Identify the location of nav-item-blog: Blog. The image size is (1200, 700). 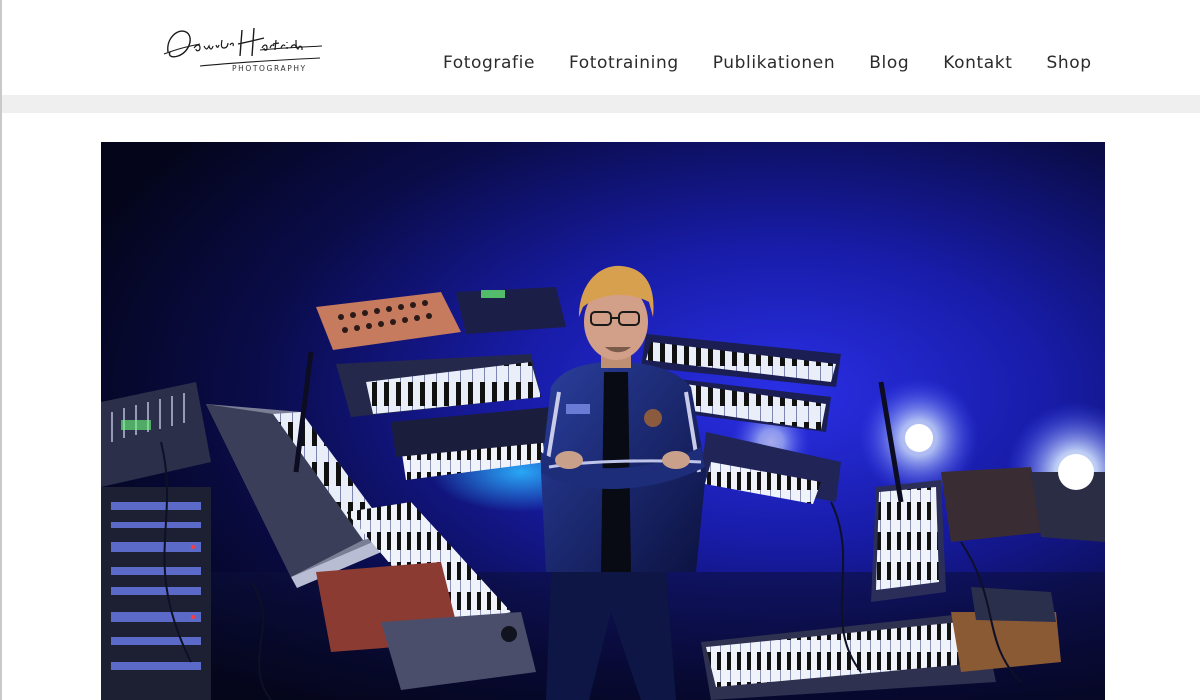
(889, 63).